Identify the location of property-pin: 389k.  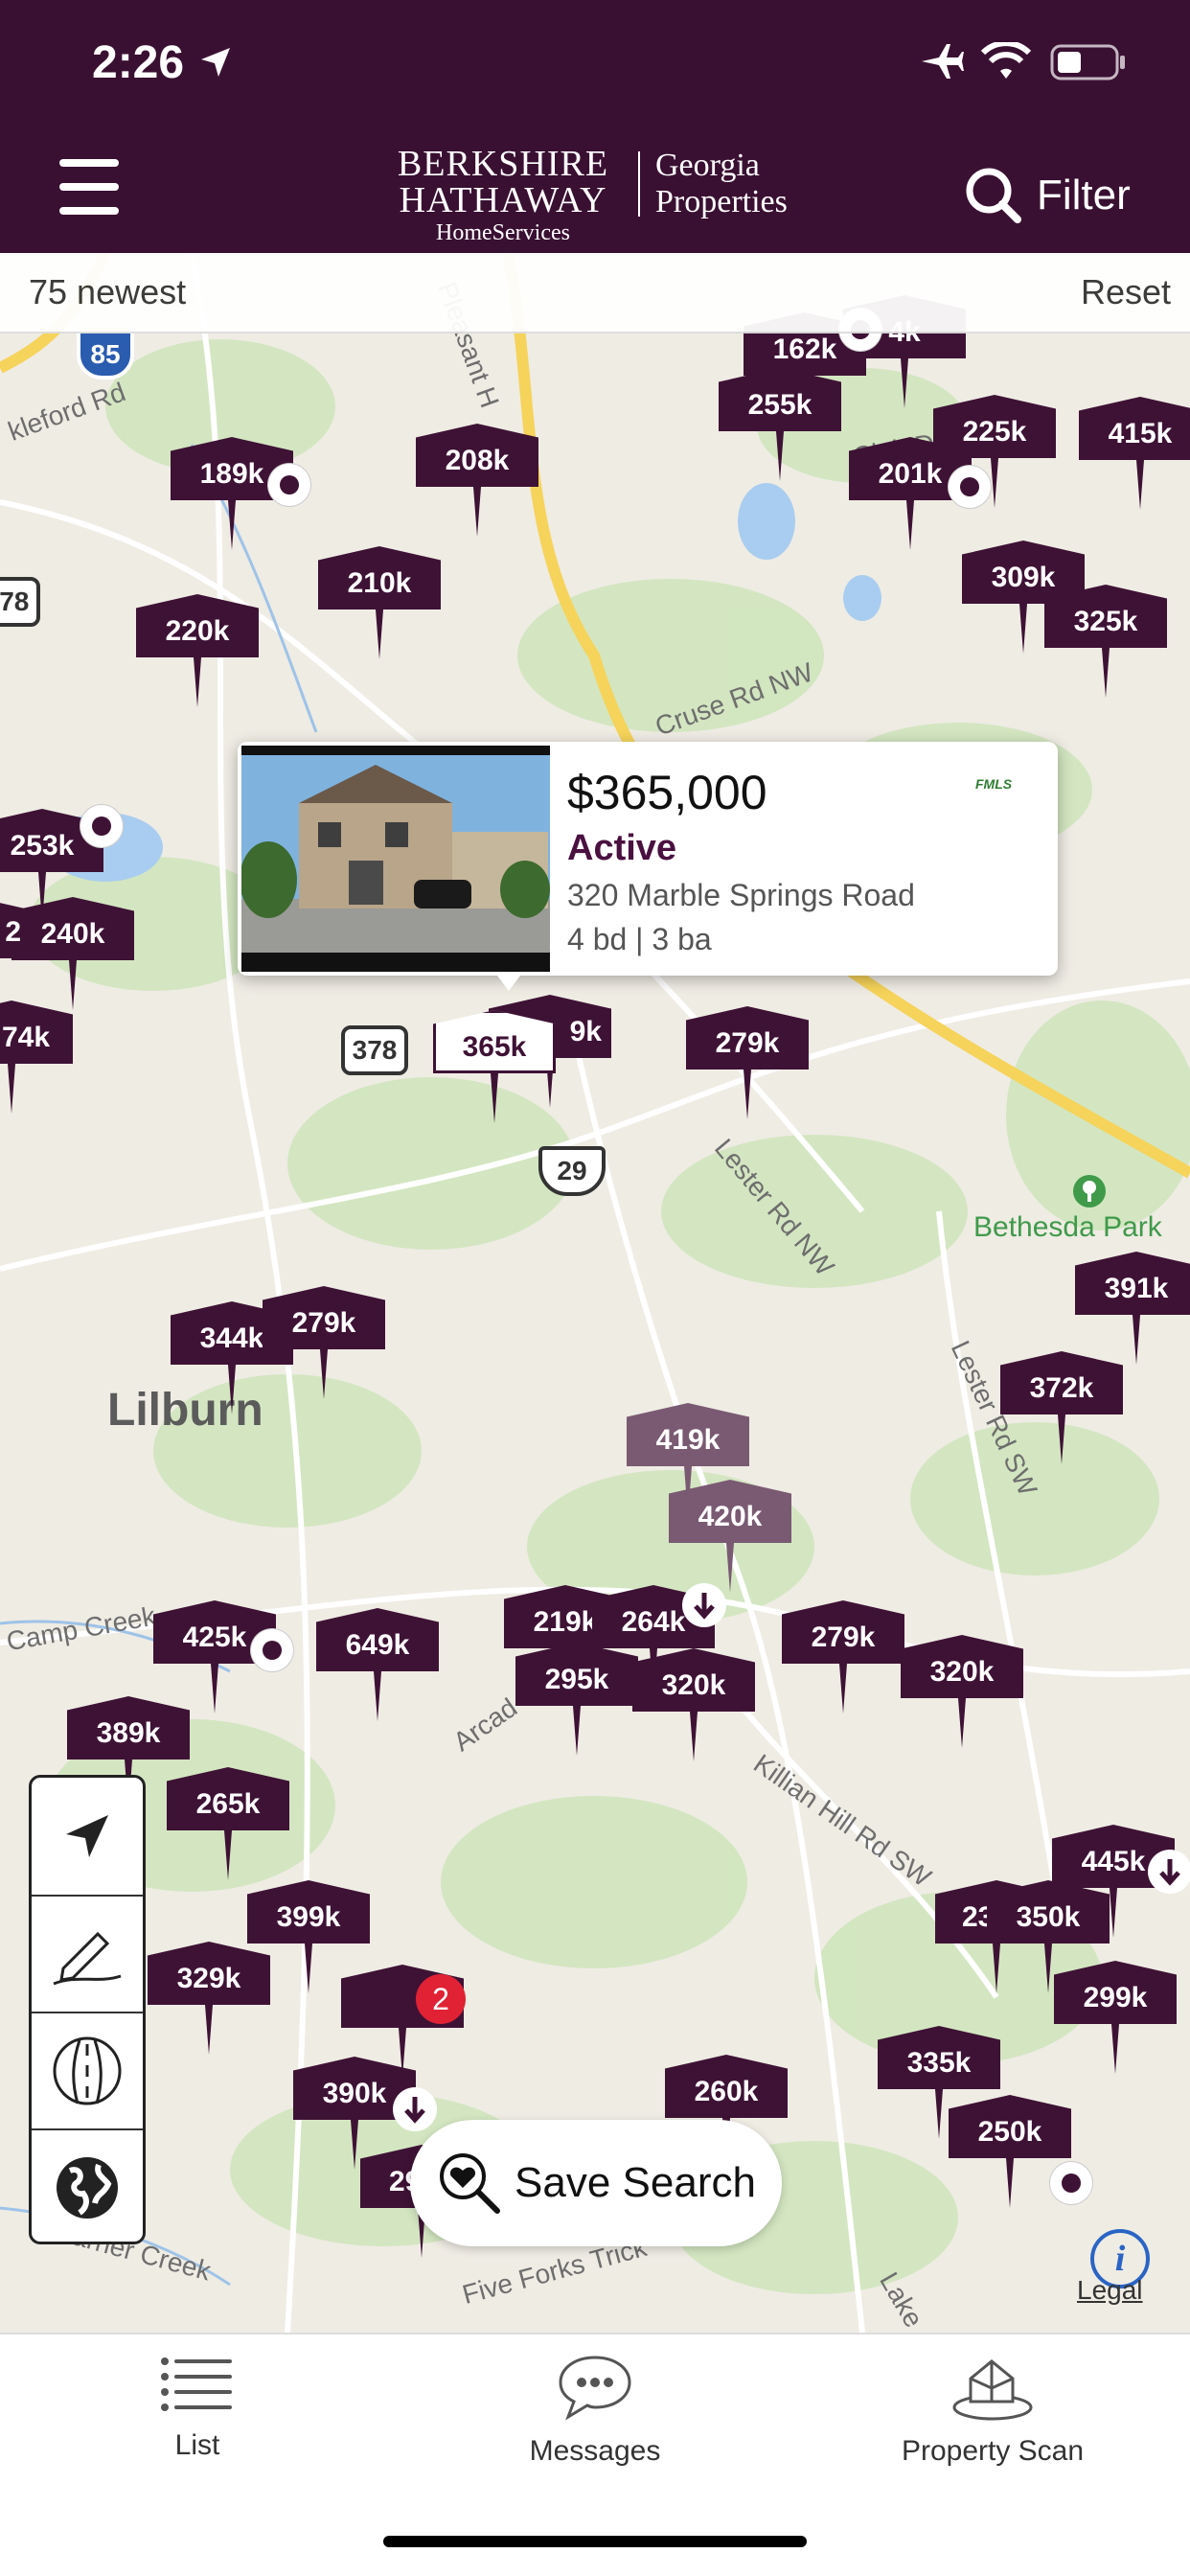
(128, 1752).